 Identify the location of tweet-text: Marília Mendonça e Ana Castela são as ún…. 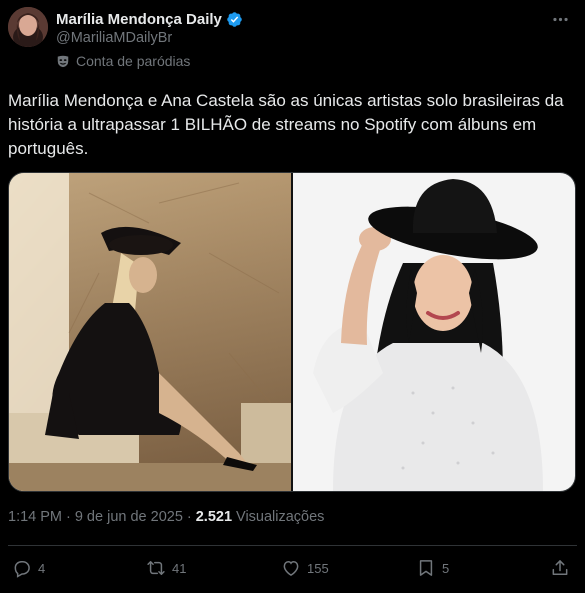
(286, 124).